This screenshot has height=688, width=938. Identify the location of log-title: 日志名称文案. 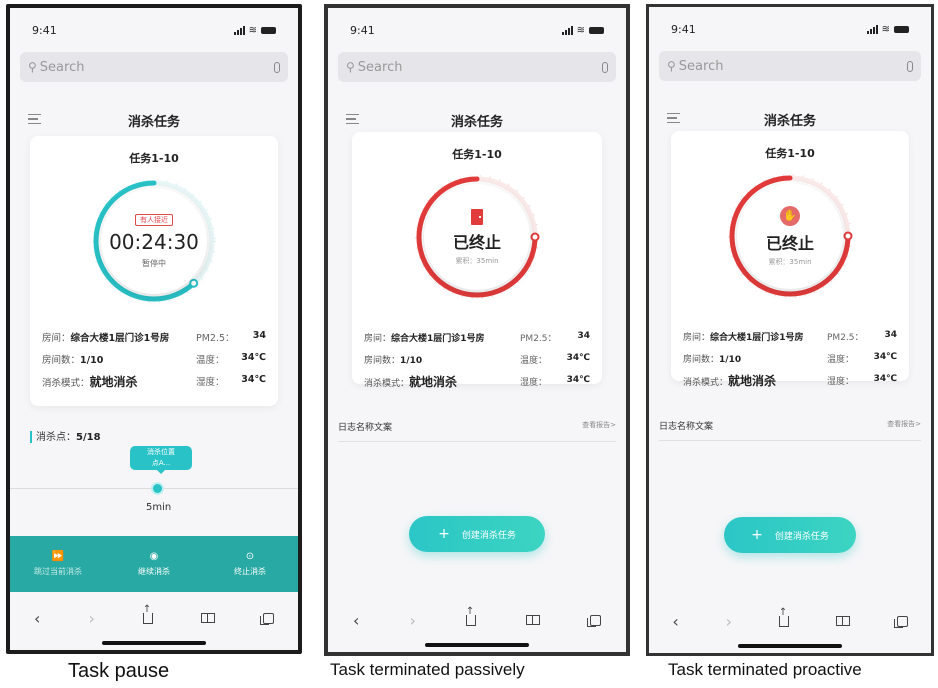
(365, 428).